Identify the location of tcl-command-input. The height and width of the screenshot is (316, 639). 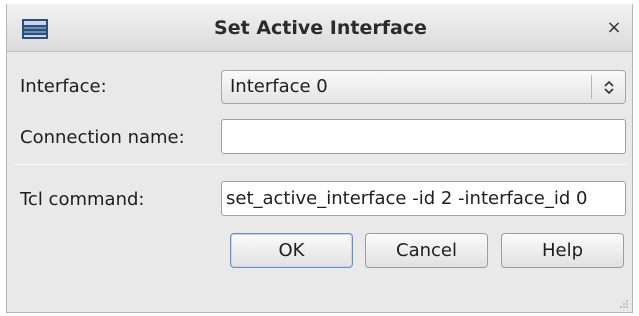
(423, 198).